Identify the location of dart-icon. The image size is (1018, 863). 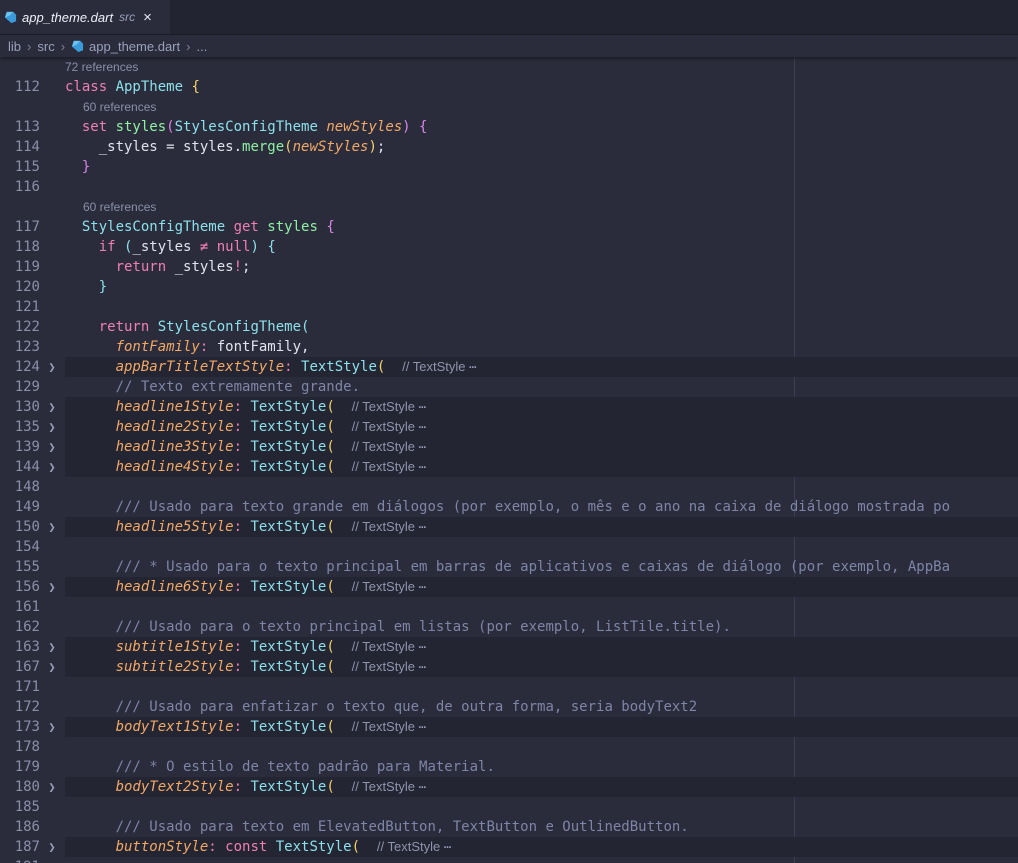
(10, 17).